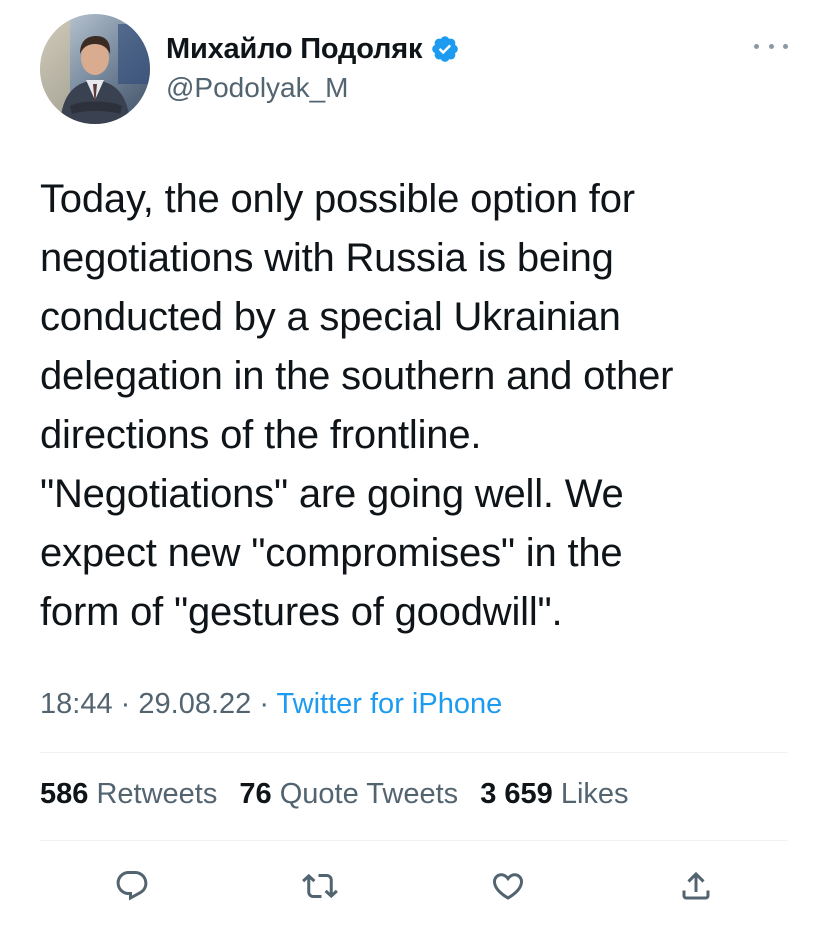  Describe the element at coordinates (64, 794) in the screenshot. I see `retweets-count: 586` at that location.